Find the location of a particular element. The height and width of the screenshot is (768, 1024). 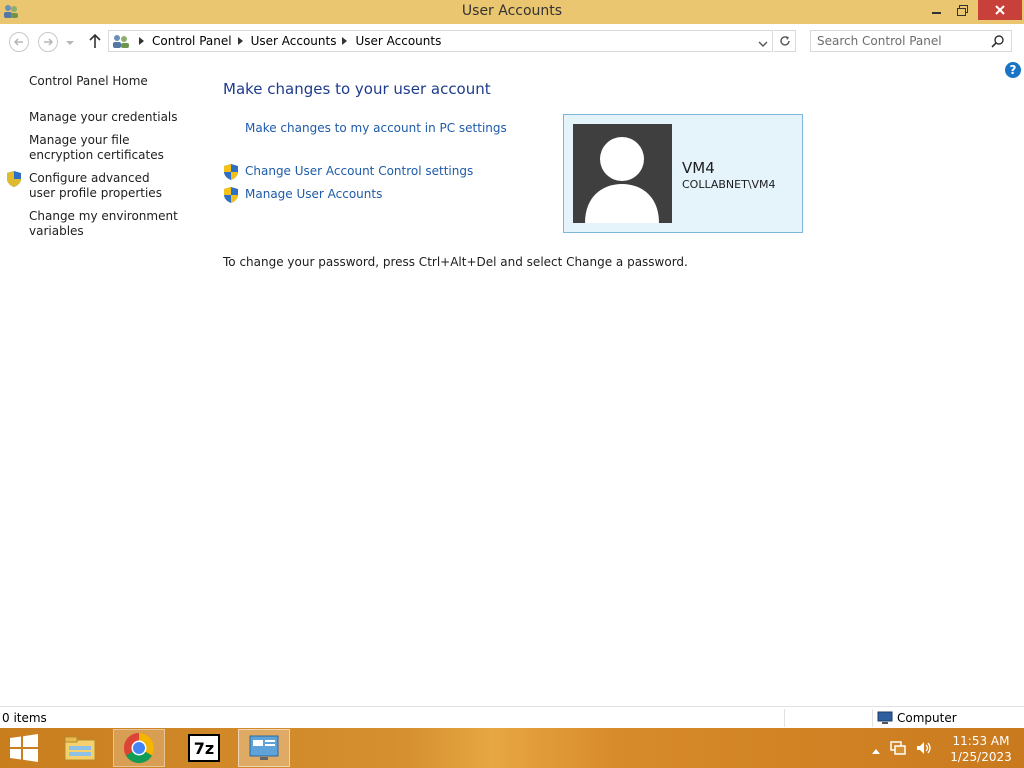

chrome-taskbar-button is located at coordinates (139, 748).